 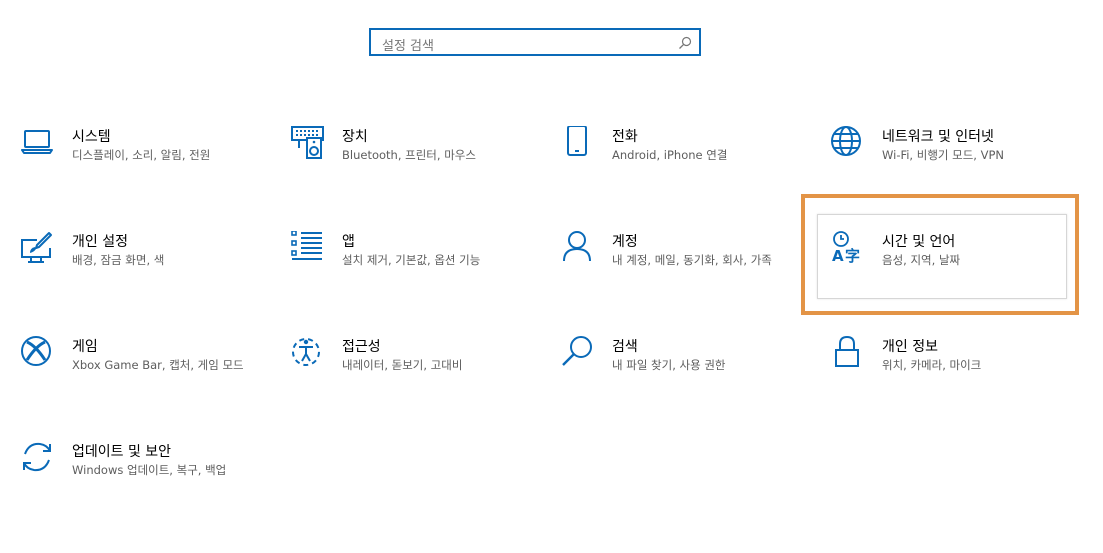 I want to click on lock-icon, so click(x=848, y=353).